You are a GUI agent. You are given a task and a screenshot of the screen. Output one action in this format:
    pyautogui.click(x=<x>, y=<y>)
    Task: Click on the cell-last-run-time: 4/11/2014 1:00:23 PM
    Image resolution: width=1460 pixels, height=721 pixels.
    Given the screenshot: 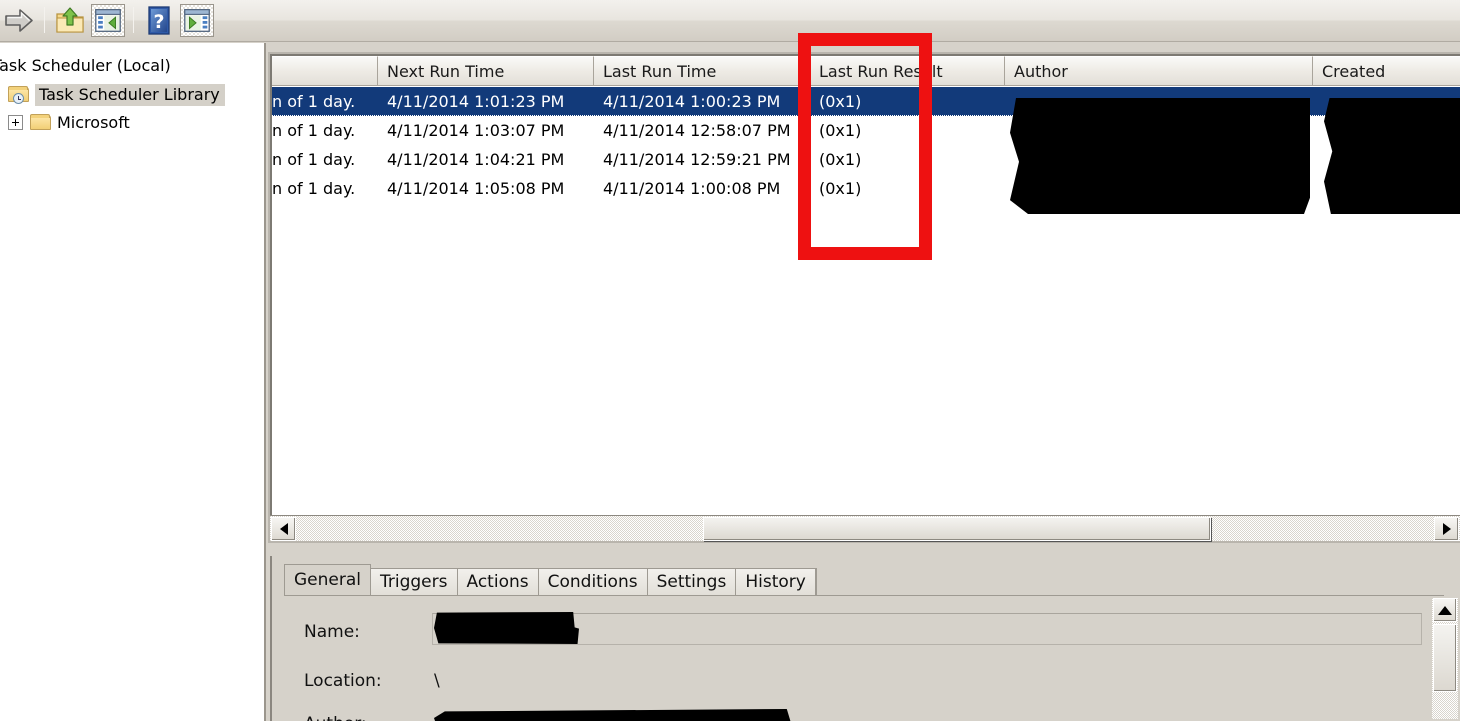 What is the action you would take?
    pyautogui.click(x=692, y=101)
    